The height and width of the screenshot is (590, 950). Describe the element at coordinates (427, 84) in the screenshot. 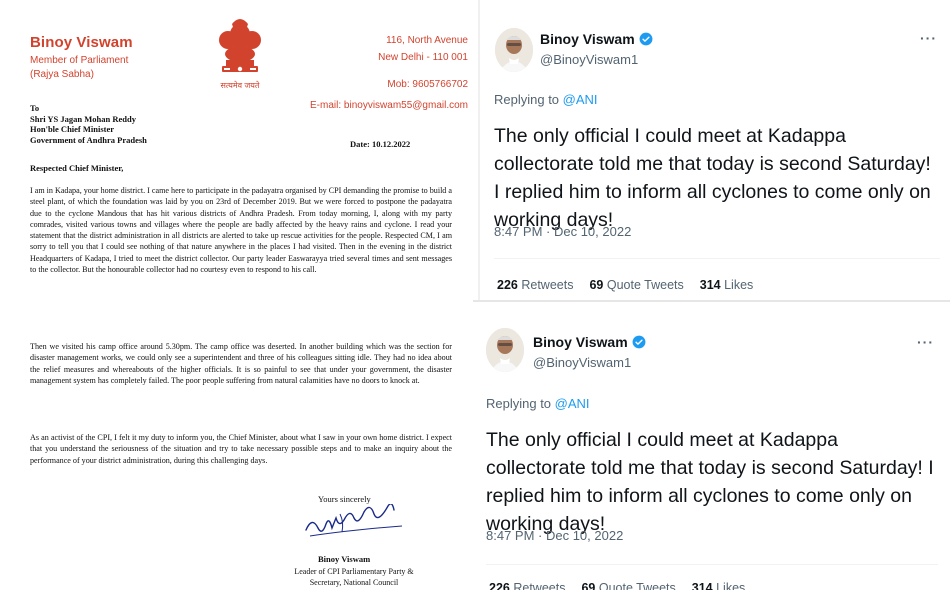

I see `mobile-number: Mob: 9605766702` at that location.